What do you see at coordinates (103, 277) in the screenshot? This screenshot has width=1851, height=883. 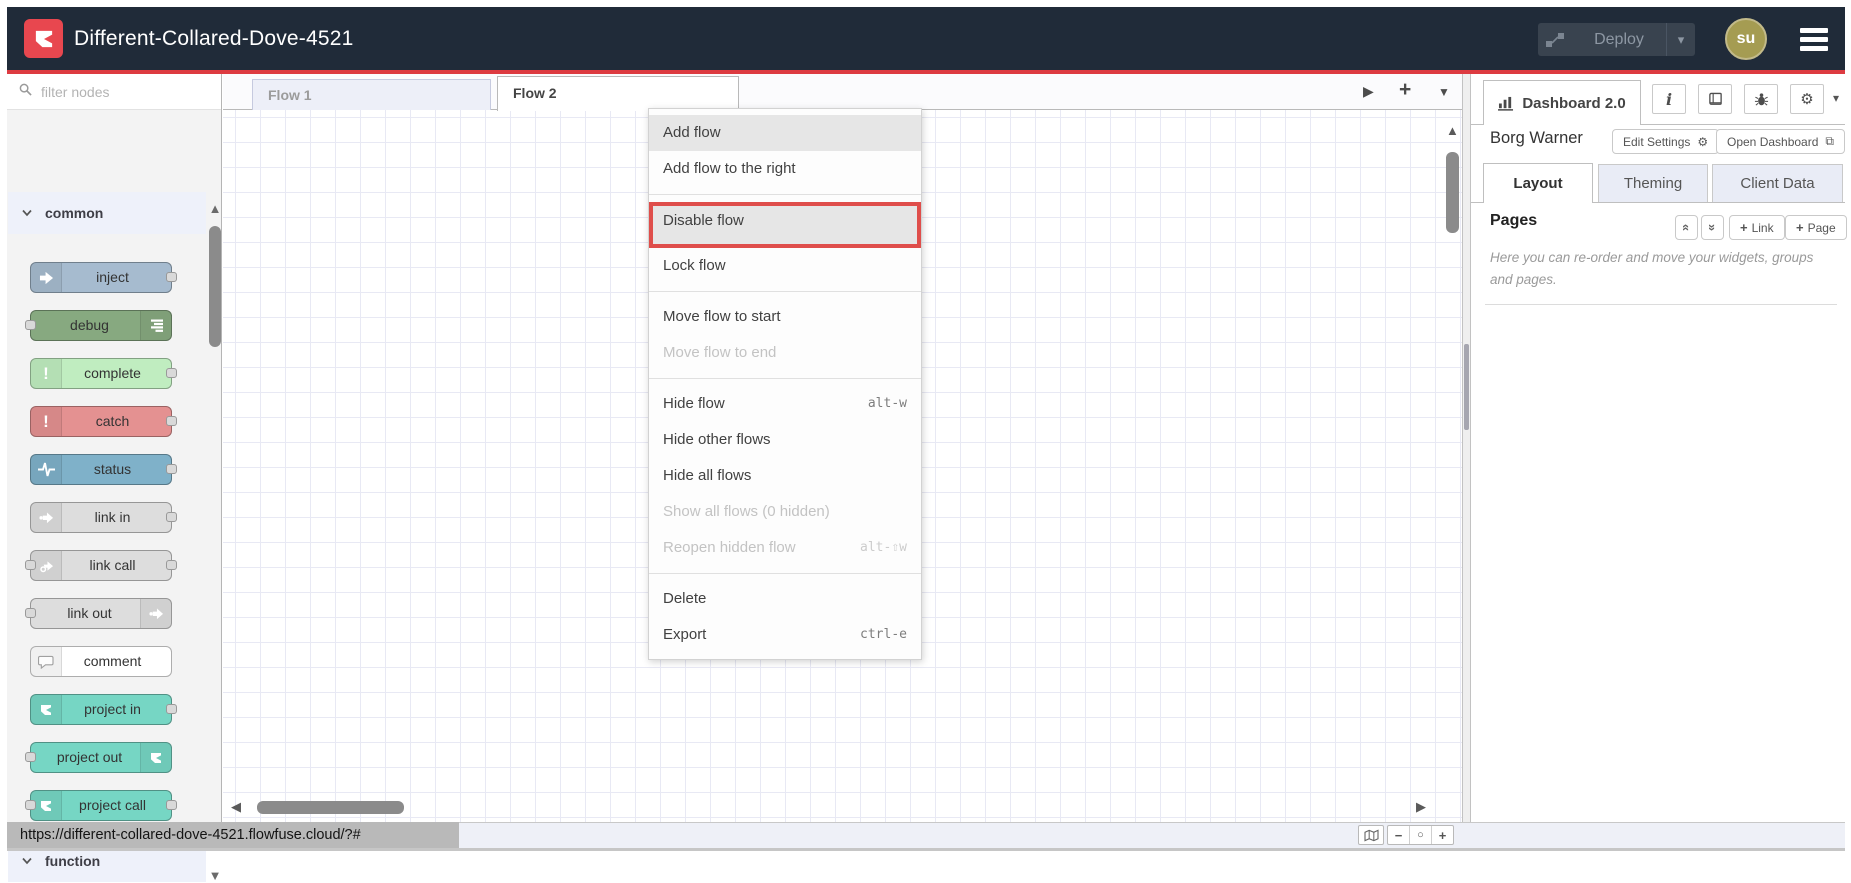 I see `palette-node-inject: inject` at bounding box center [103, 277].